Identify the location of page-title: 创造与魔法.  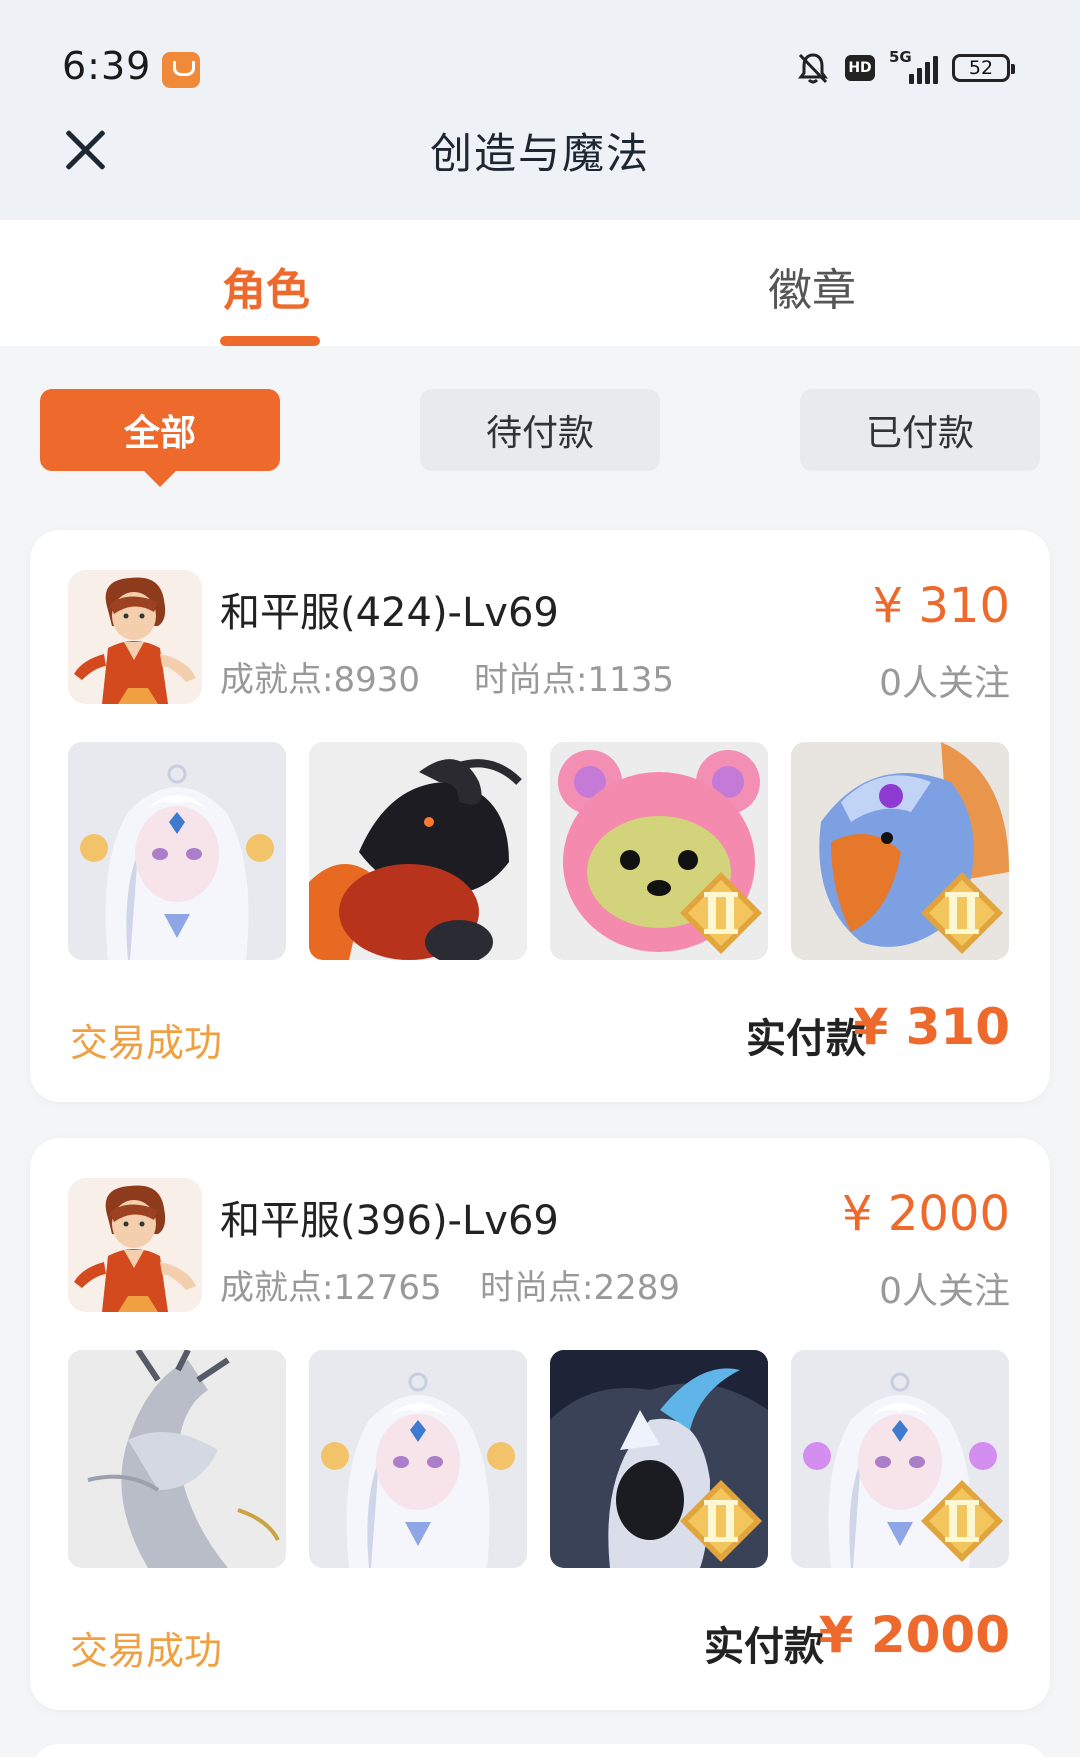
(539, 153).